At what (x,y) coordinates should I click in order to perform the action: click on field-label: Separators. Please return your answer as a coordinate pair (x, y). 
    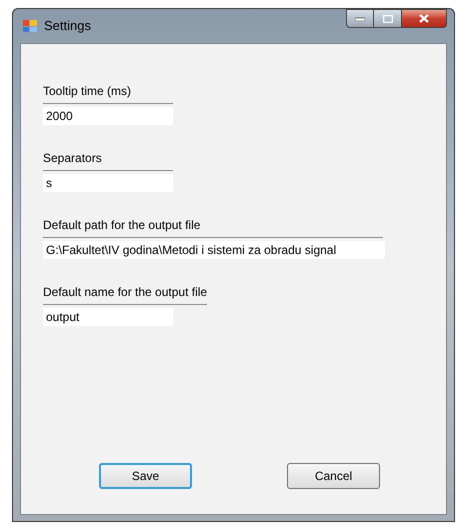
    Looking at the image, I should click on (108, 160).